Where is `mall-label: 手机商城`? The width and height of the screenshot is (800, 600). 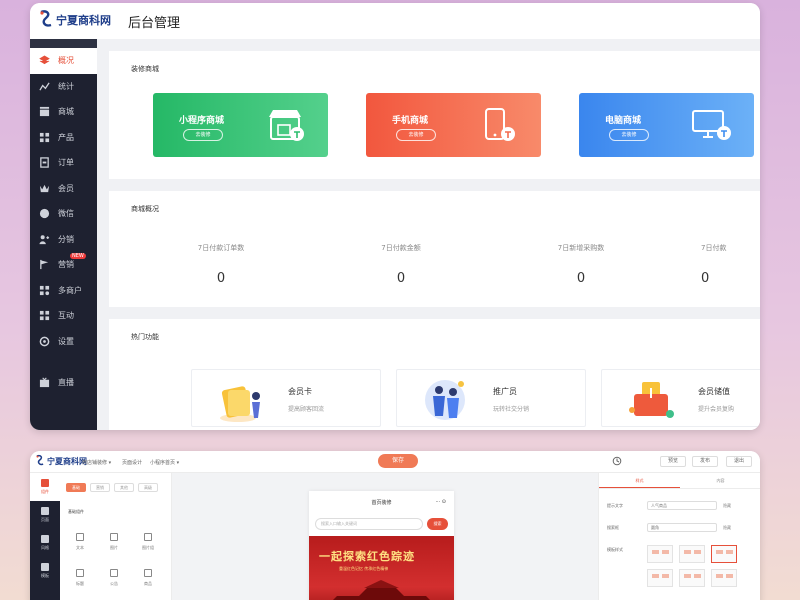 mall-label: 手机商城 is located at coordinates (410, 121).